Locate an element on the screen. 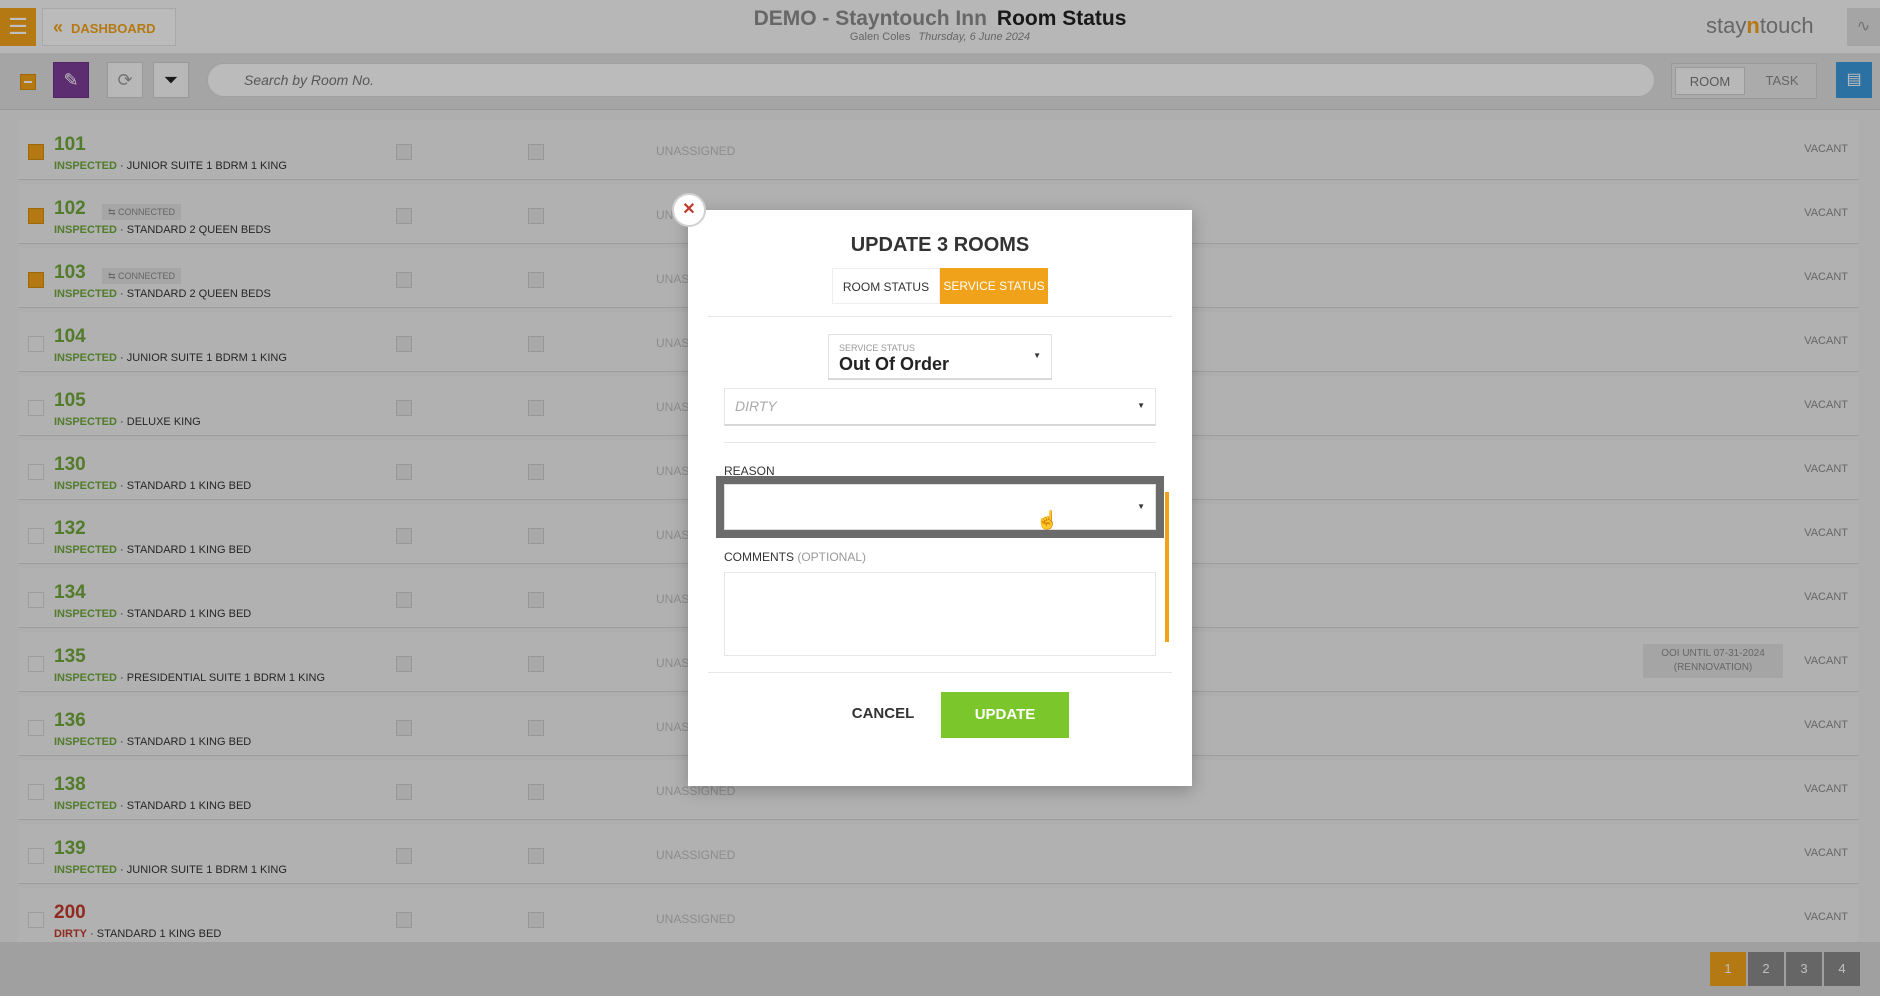  modal-scrollbar is located at coordinates (1167, 567).